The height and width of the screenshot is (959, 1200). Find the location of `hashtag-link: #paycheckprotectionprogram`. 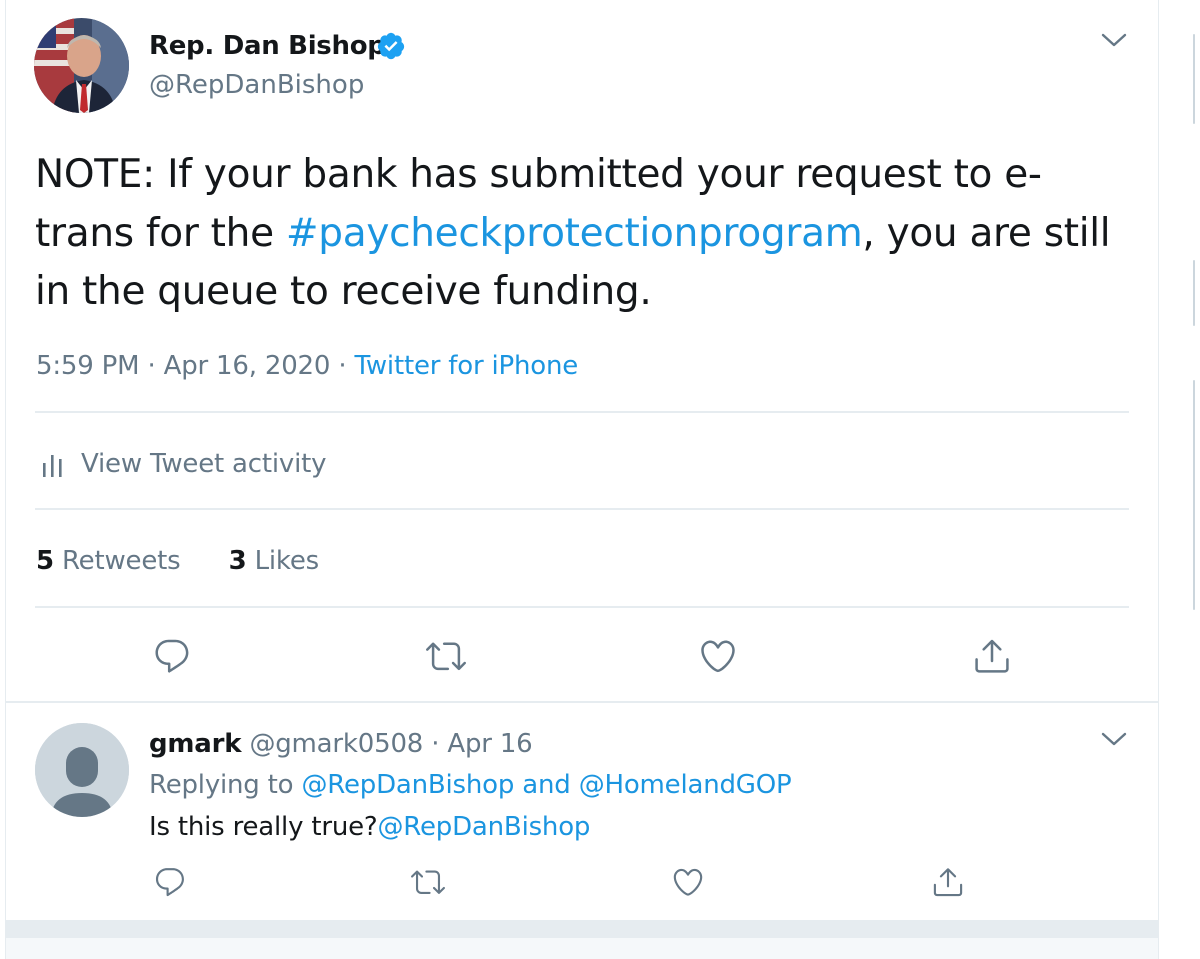

hashtag-link: #paycheckprotectionprogram is located at coordinates (574, 233).